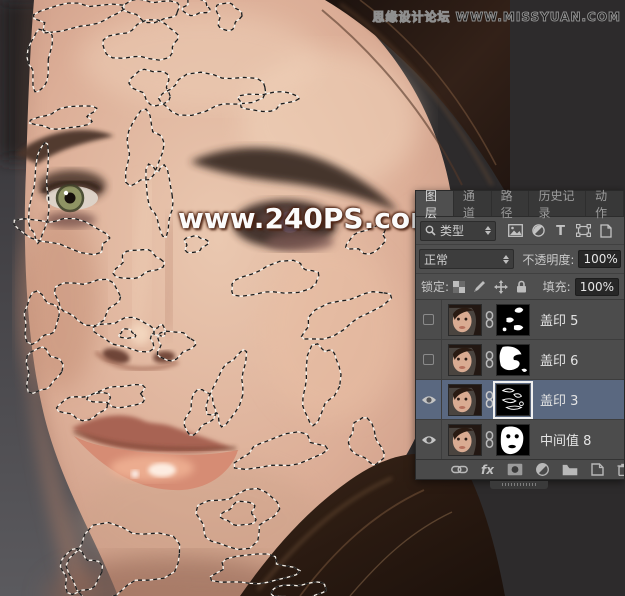  Describe the element at coordinates (513, 399) in the screenshot. I see `layer-mask-thumbnail-selected` at that location.